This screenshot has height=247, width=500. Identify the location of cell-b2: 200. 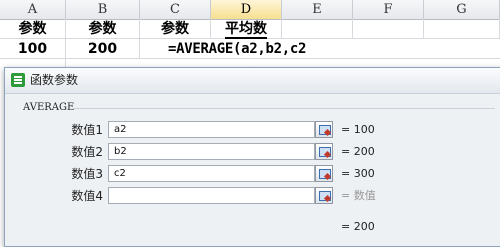
(103, 49).